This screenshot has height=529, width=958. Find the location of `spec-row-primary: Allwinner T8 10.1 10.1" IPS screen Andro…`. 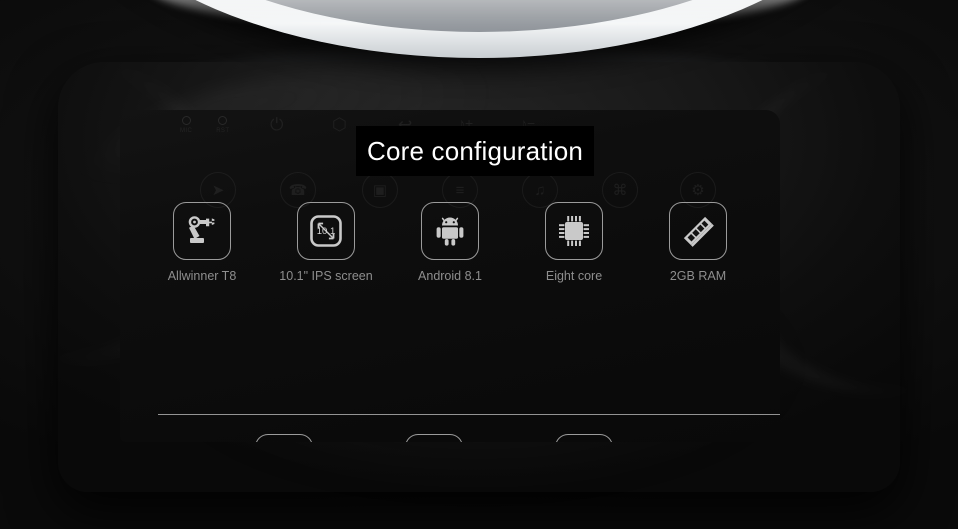

spec-row-primary: Allwinner T8 10.1 10.1" IPS screen Andro… is located at coordinates (450, 243).